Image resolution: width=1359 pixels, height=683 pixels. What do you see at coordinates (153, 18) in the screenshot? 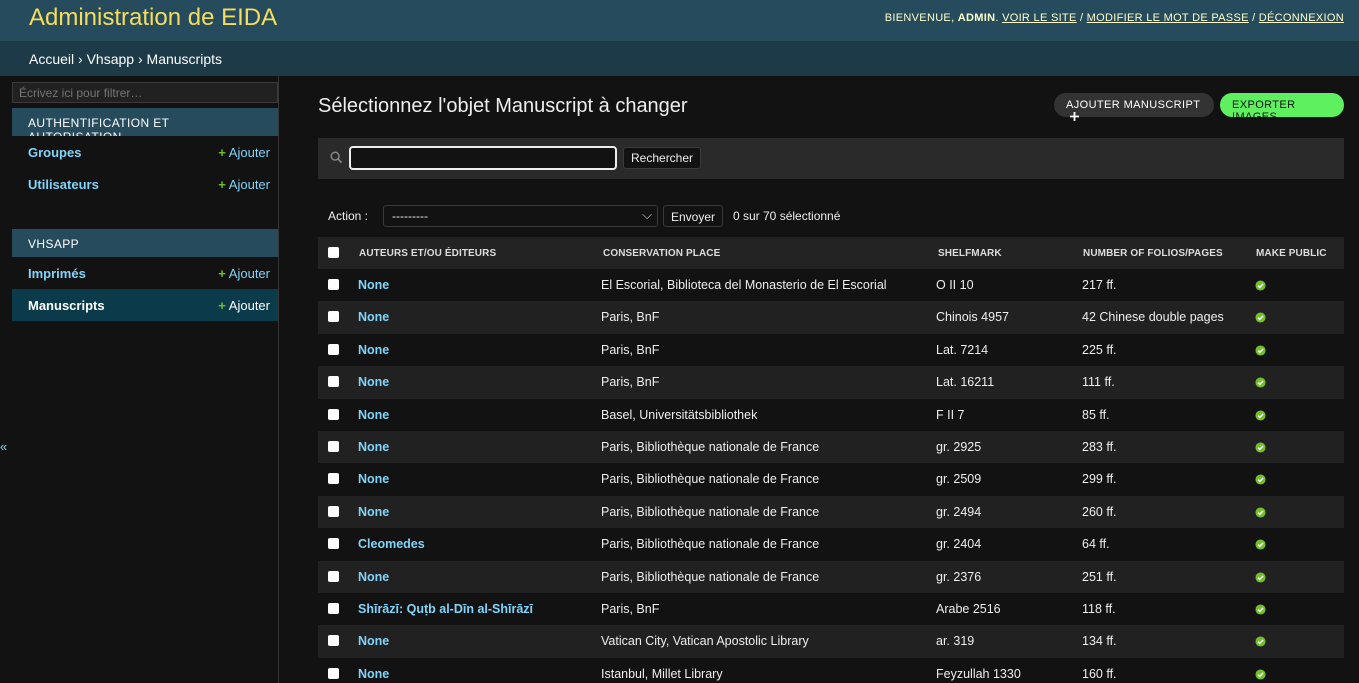
I see `site-branding: Administration de EIDA` at bounding box center [153, 18].